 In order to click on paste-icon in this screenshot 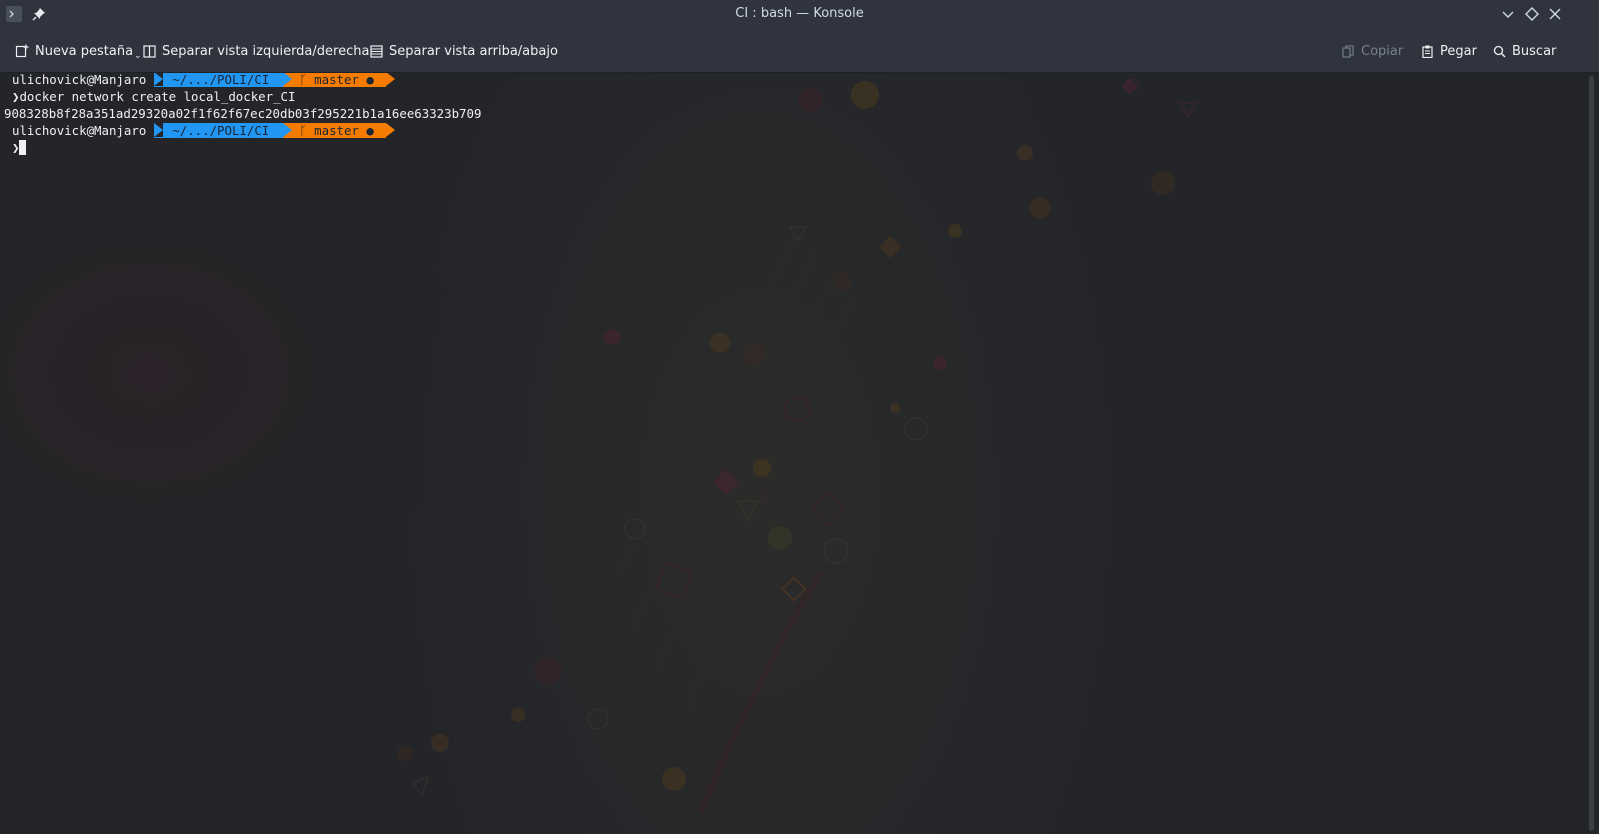, I will do `click(1427, 51)`.